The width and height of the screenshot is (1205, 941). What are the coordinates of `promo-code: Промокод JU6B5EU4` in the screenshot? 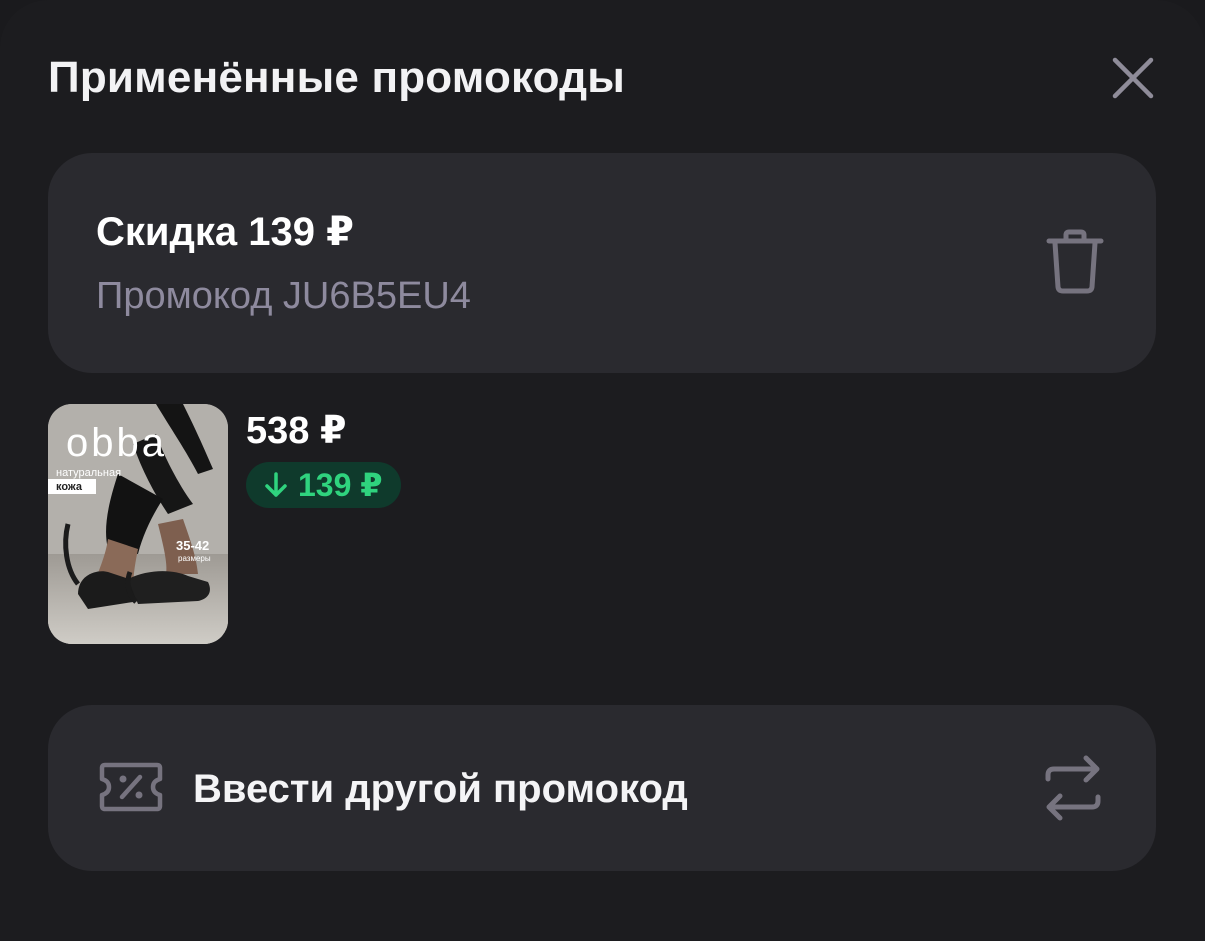 It's located at (283, 296).